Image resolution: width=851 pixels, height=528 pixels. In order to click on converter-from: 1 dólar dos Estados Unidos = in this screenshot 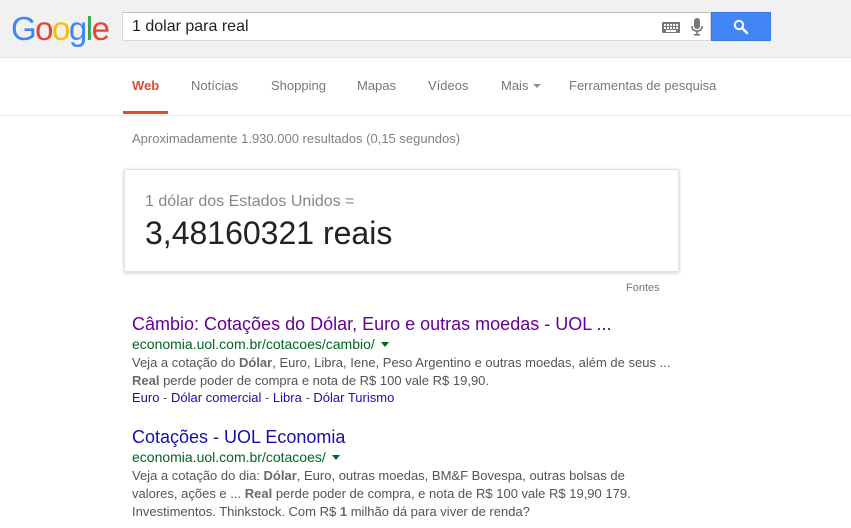, I will do `click(250, 201)`.